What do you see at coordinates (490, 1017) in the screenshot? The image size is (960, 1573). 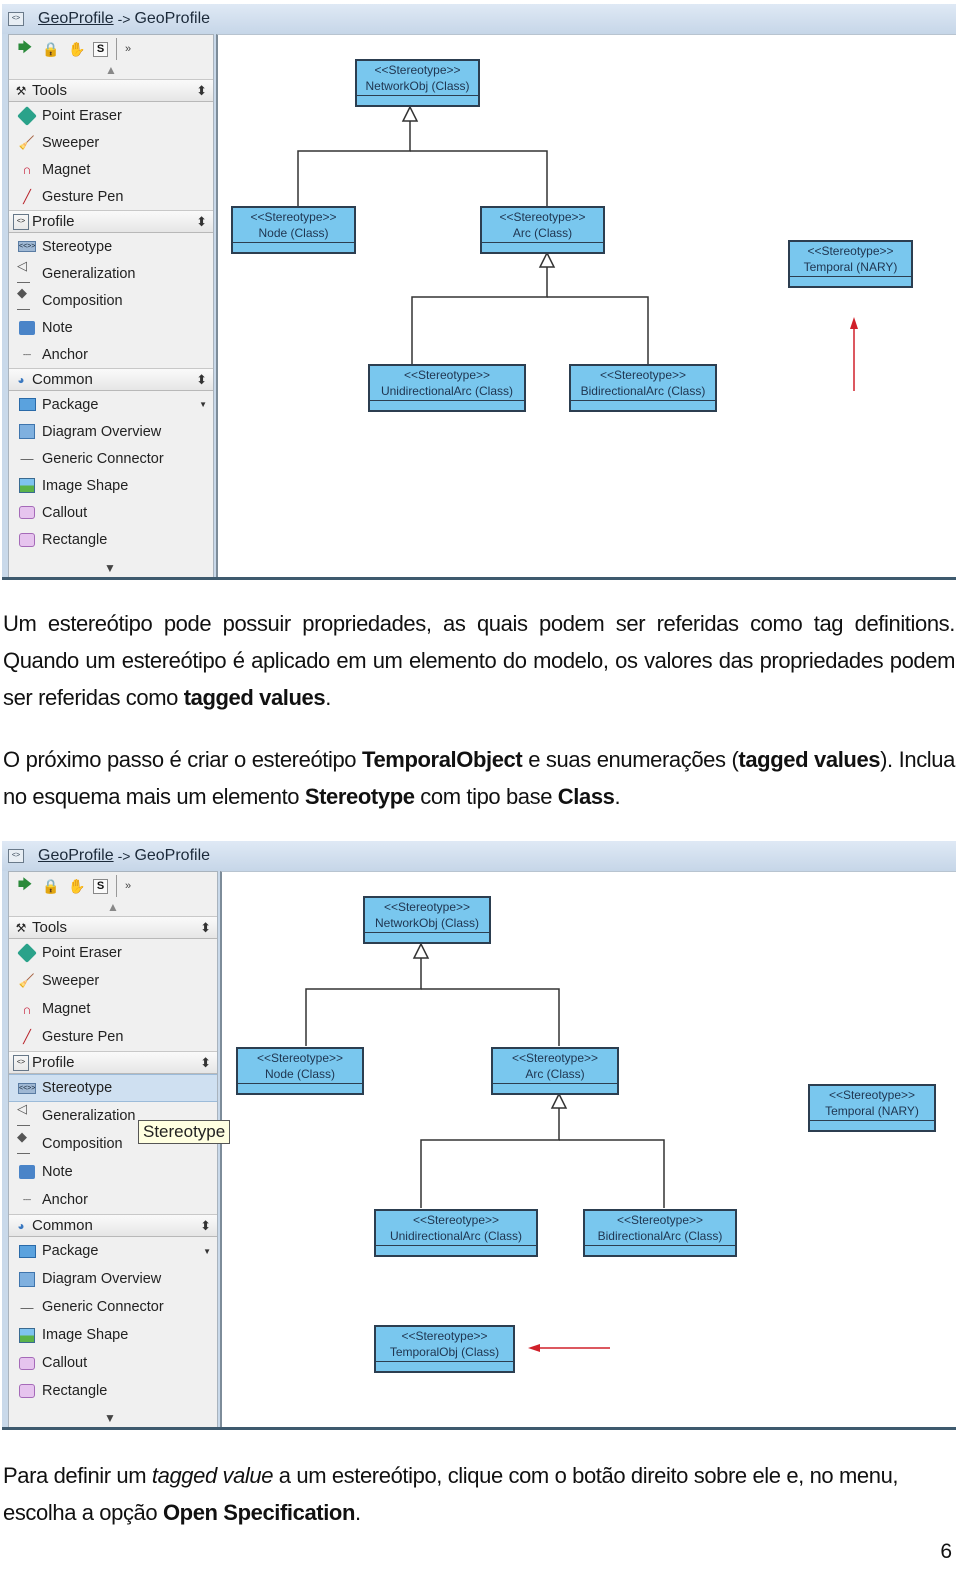 I see `generalization-line-arc` at bounding box center [490, 1017].